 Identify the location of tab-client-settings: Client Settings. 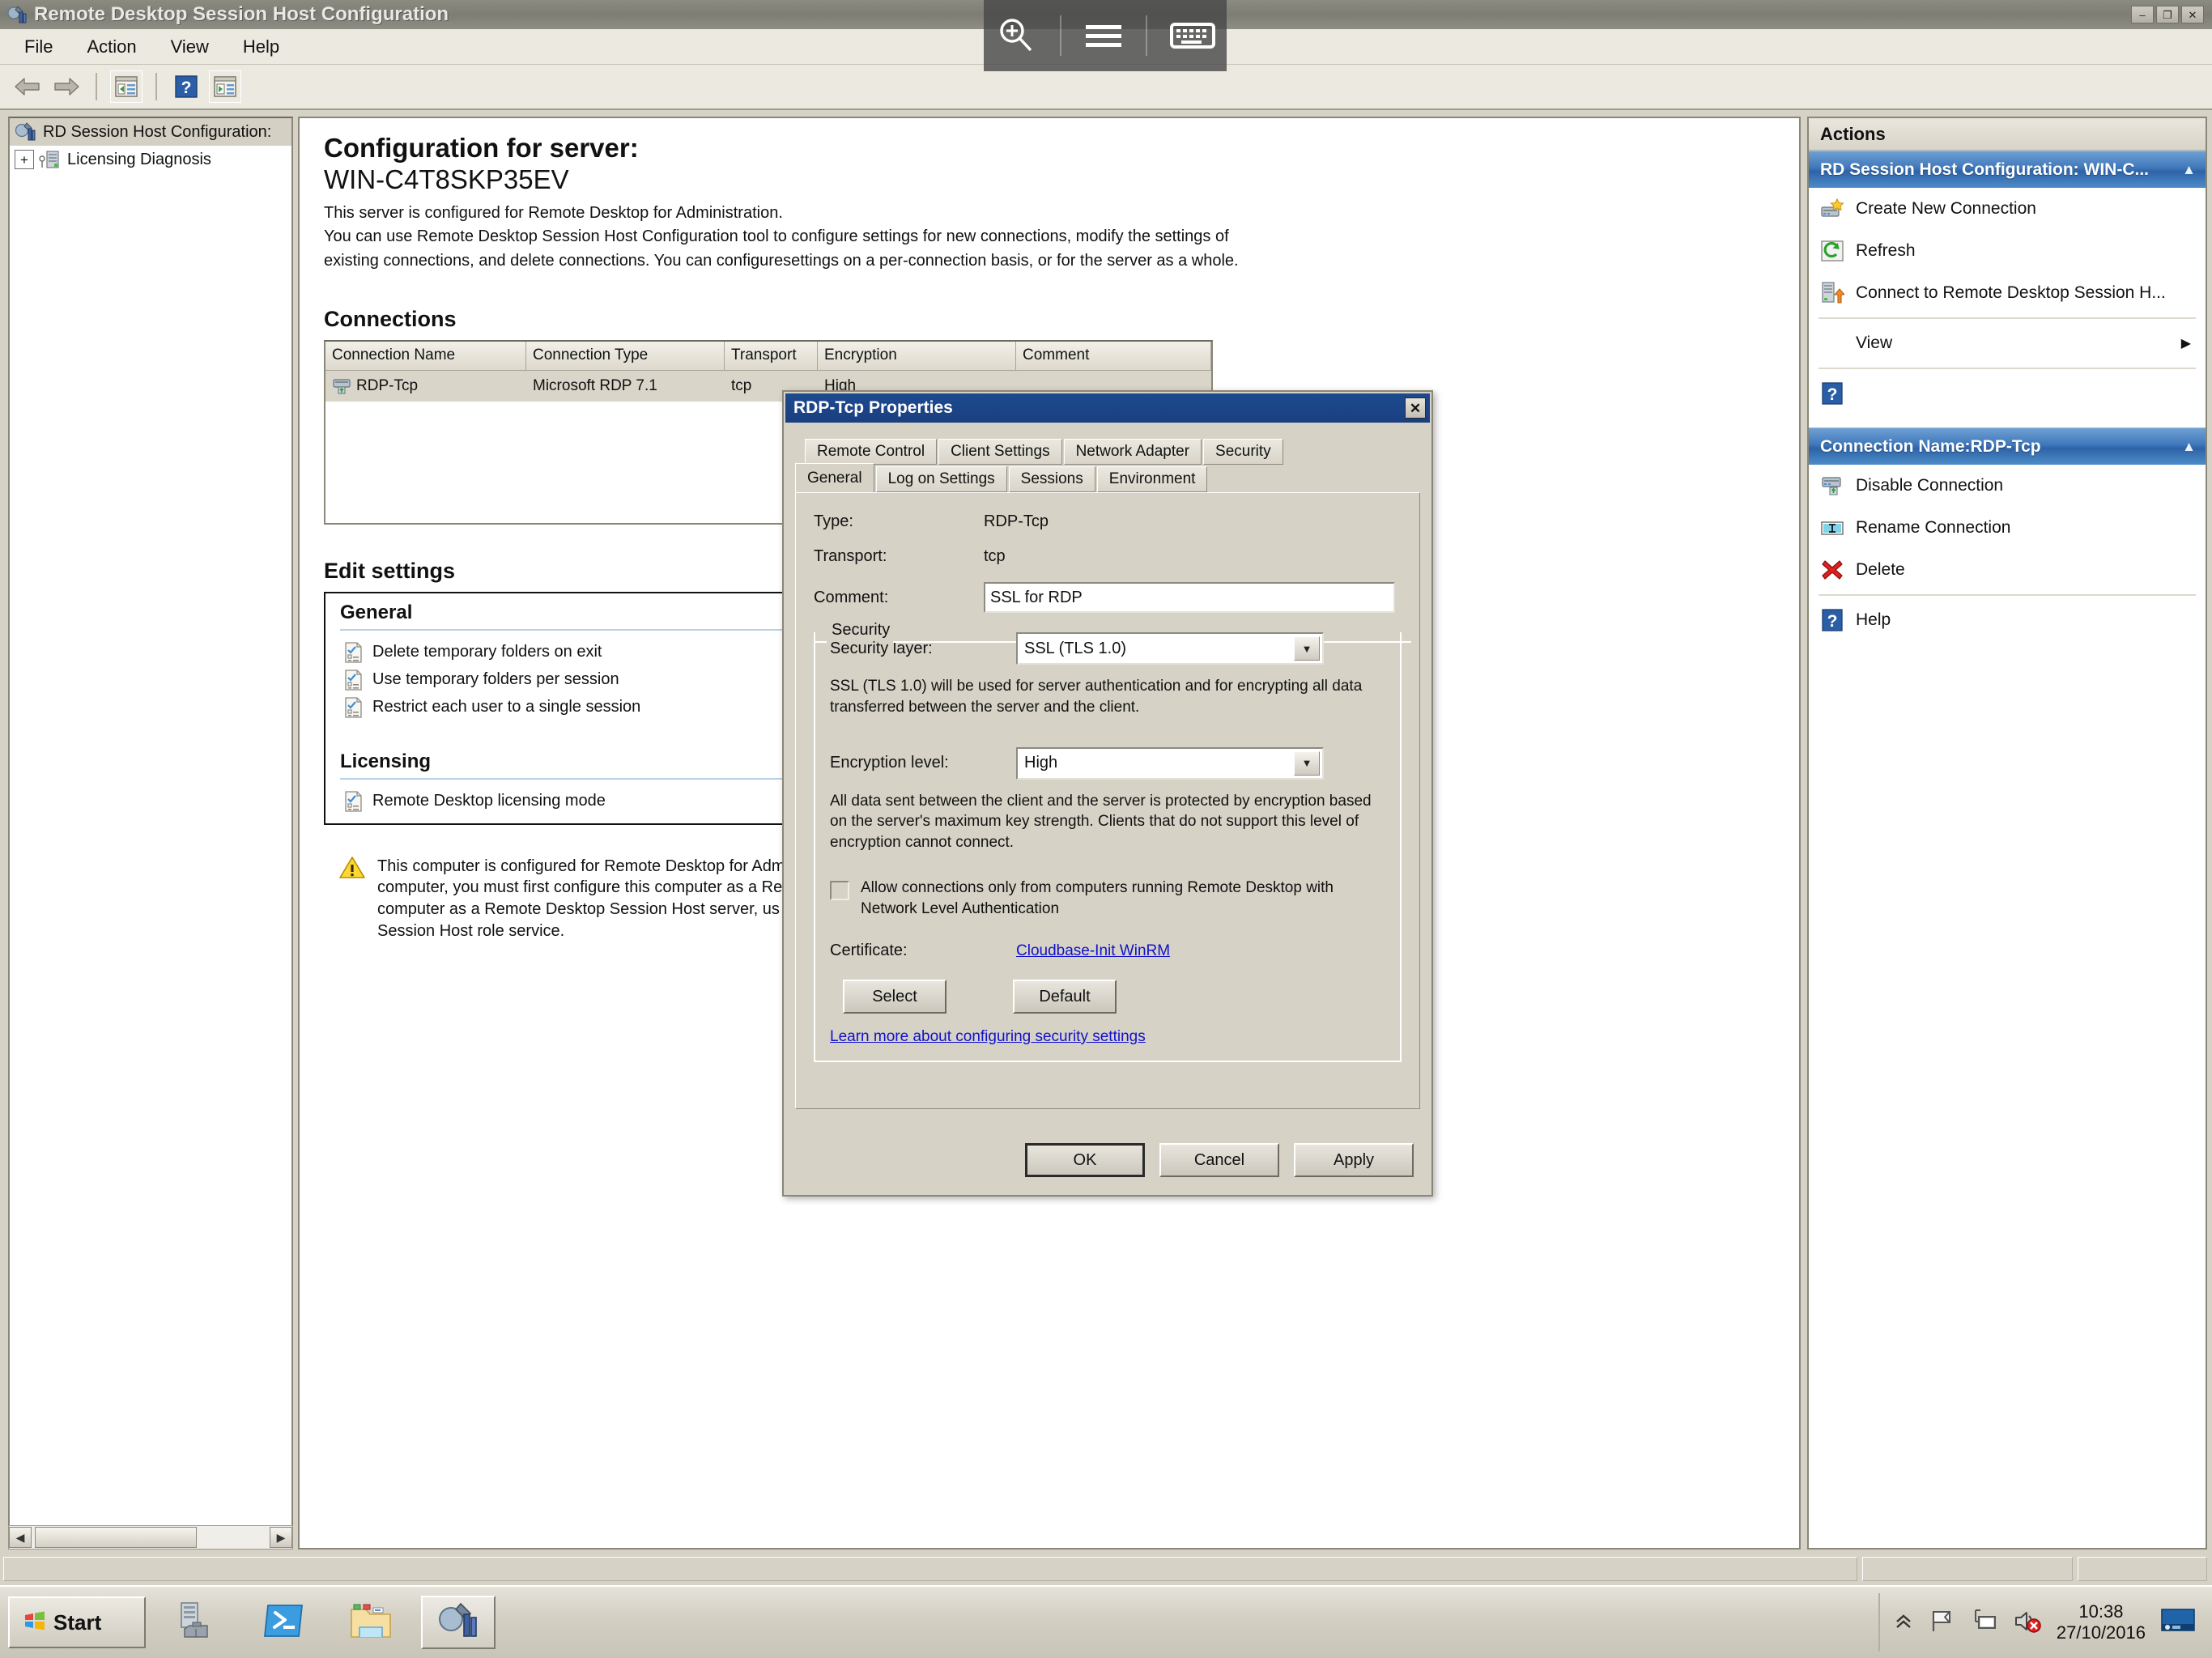
(1000, 452).